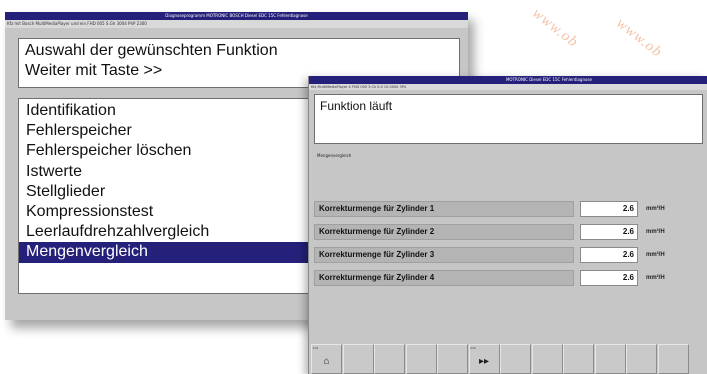  Describe the element at coordinates (356, 106) in the screenshot. I see `status-text: Funktion läuft` at that location.